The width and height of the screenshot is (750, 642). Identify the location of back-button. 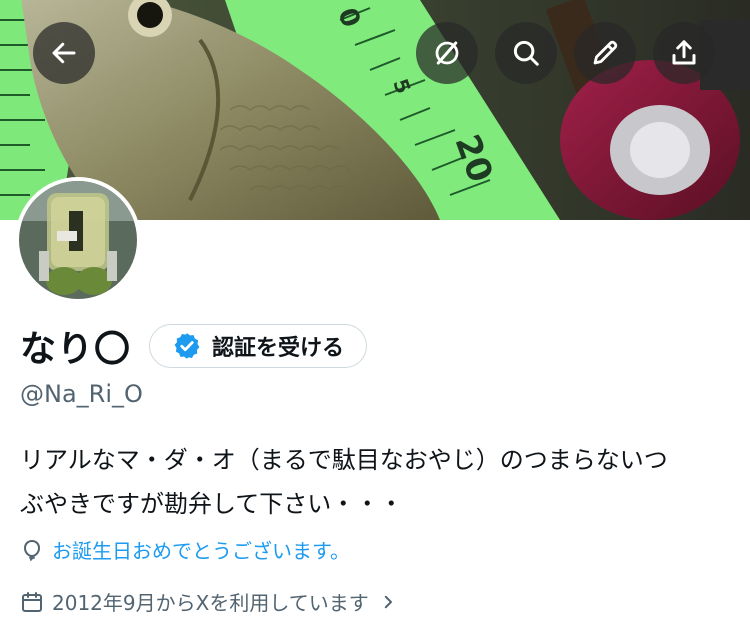
(64, 53).